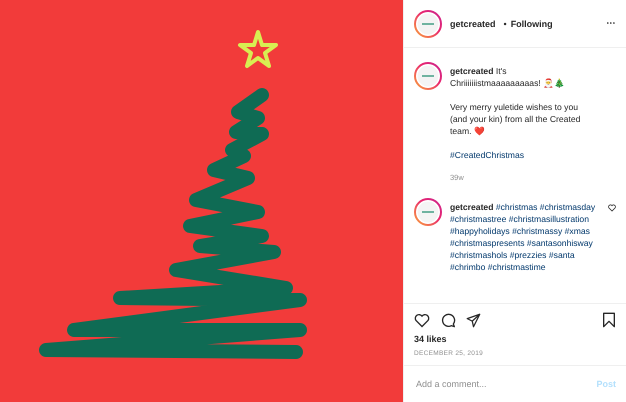  I want to click on following-button: Following, so click(531, 23).